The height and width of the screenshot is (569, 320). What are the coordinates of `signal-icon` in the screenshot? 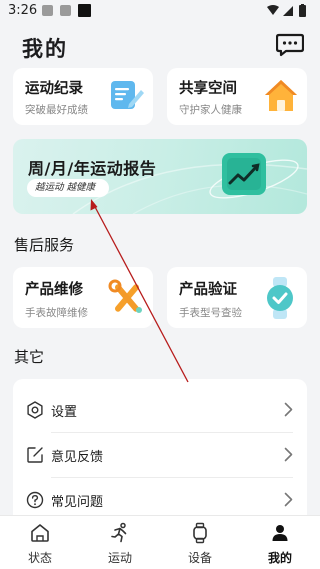 It's located at (288, 11).